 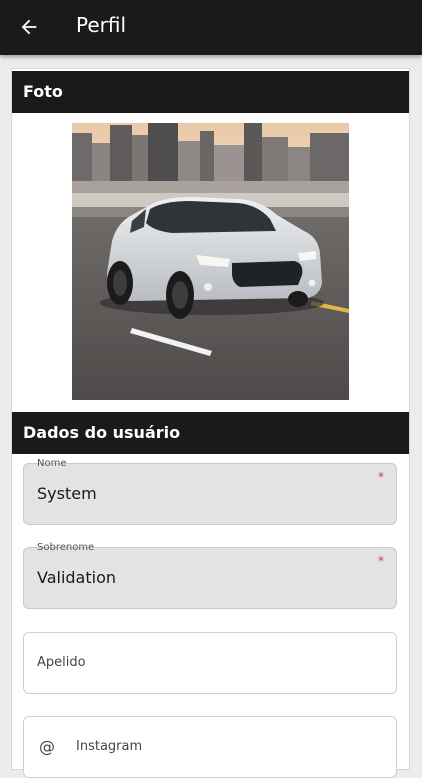 I want to click on app-bar: Perfil, so click(x=211, y=27).